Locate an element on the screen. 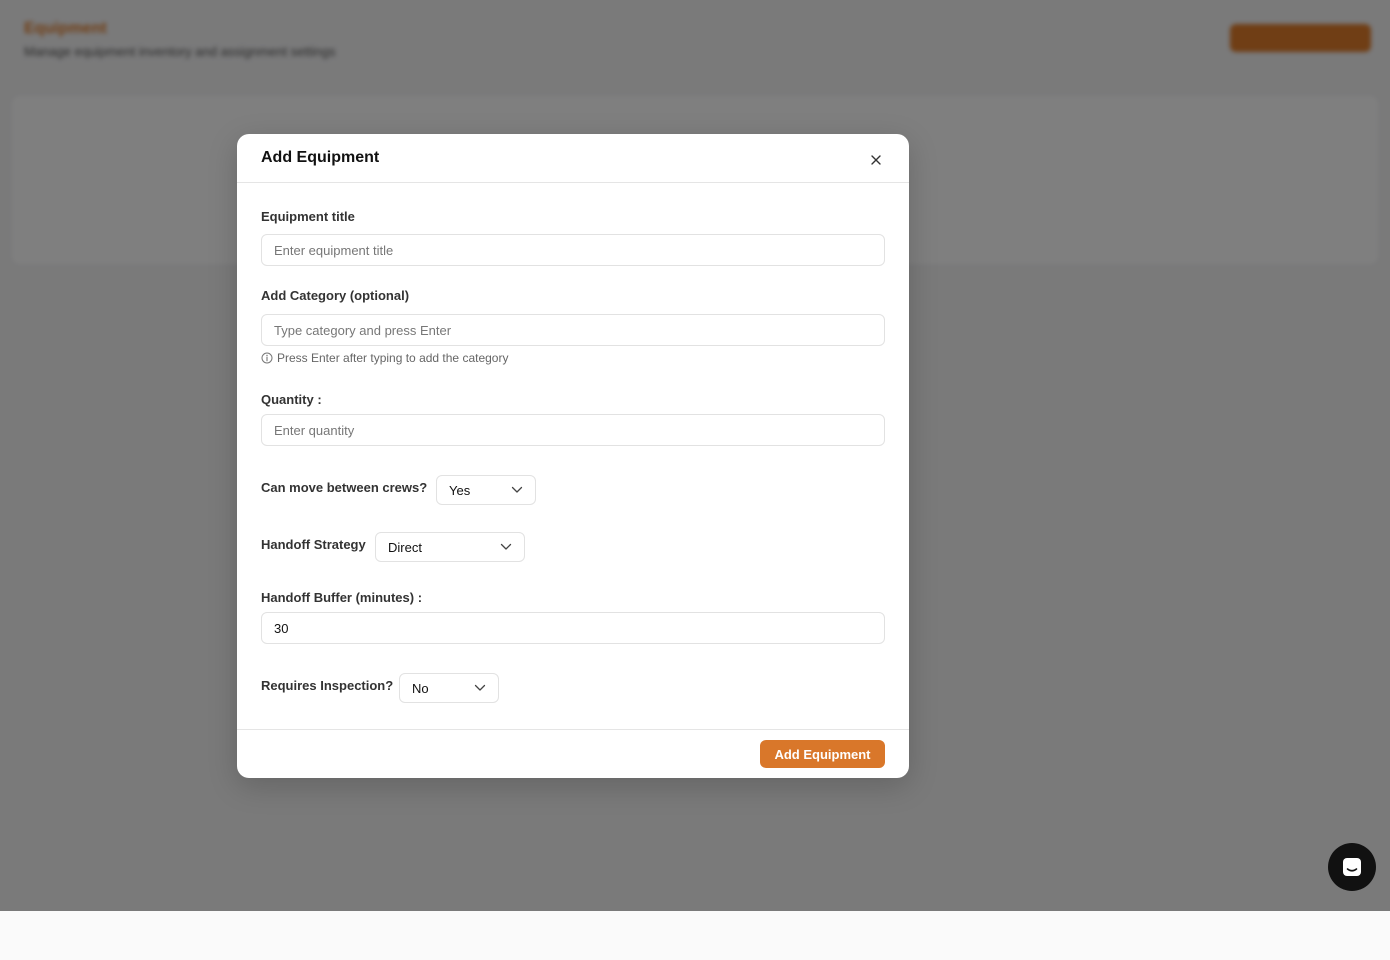  equipment-title-label: Equipment title is located at coordinates (308, 216).